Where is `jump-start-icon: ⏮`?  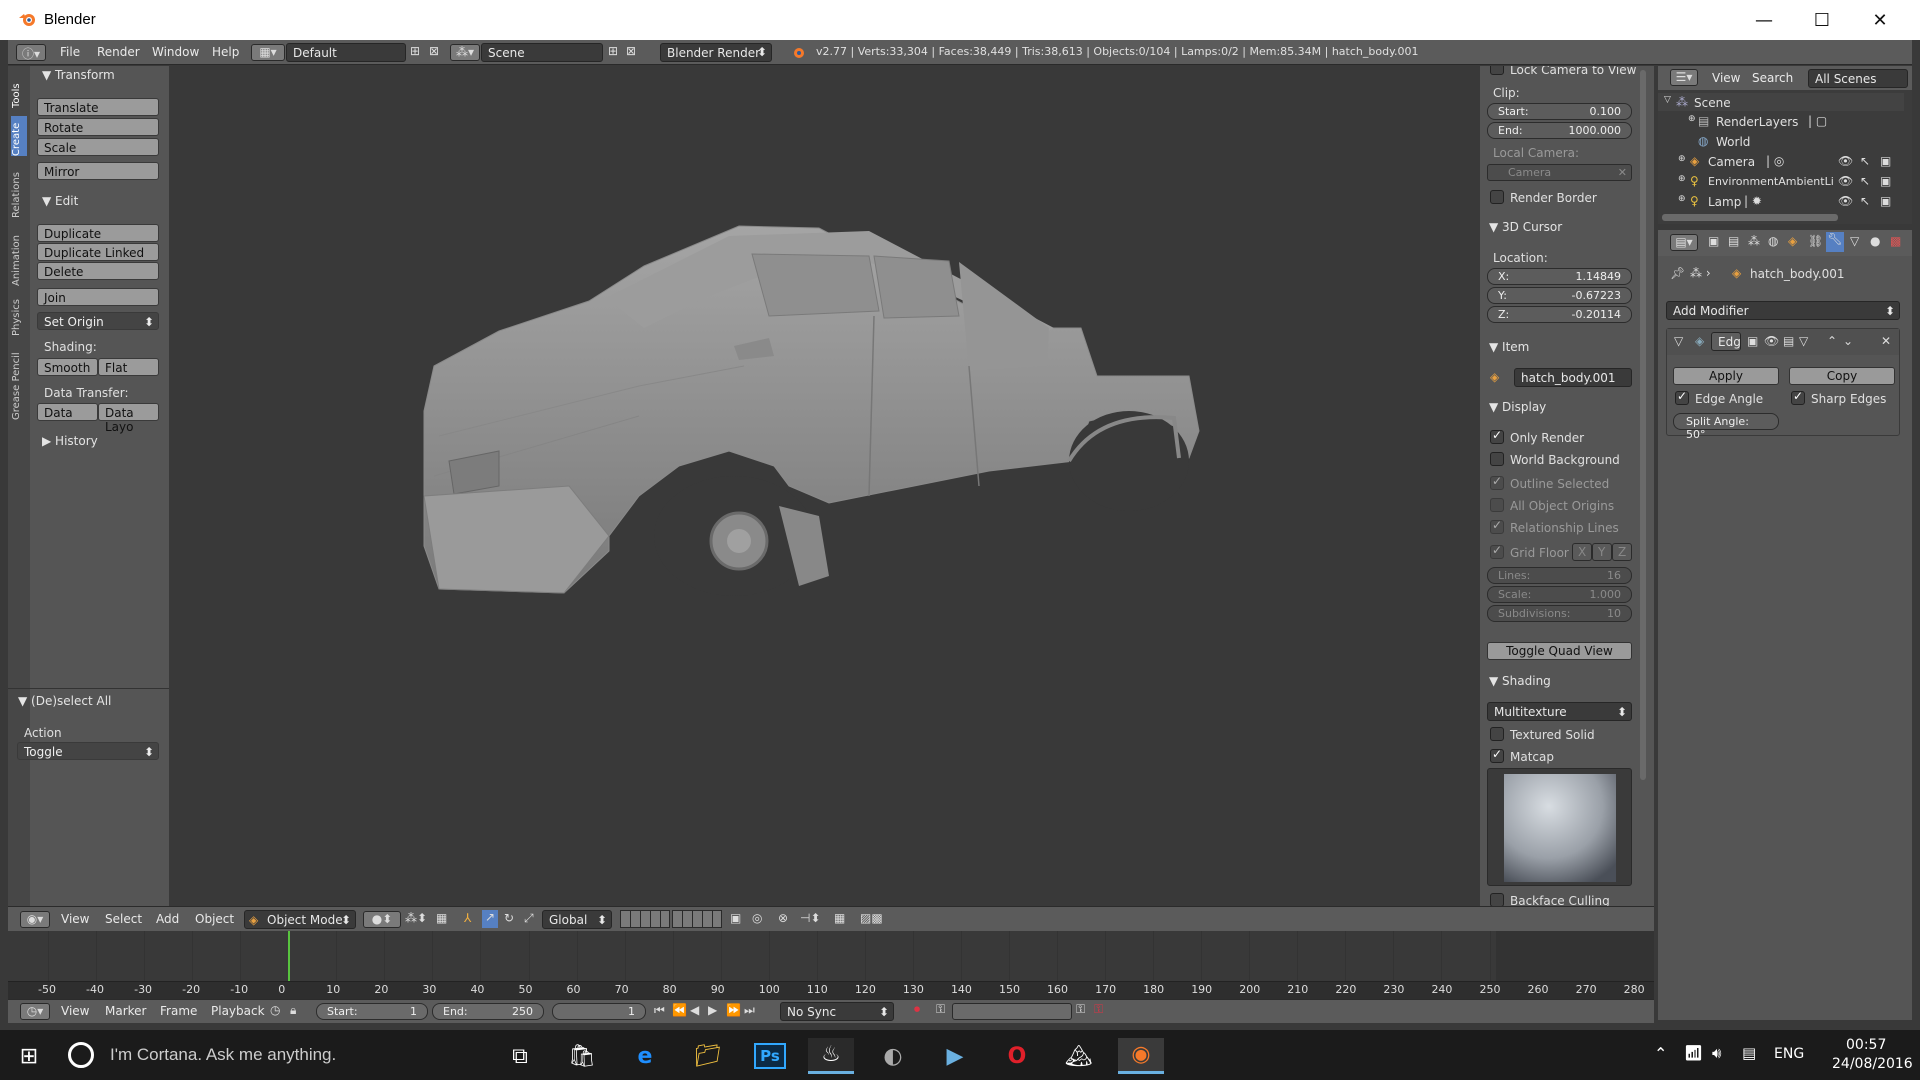 jump-start-icon: ⏮ is located at coordinates (659, 1010).